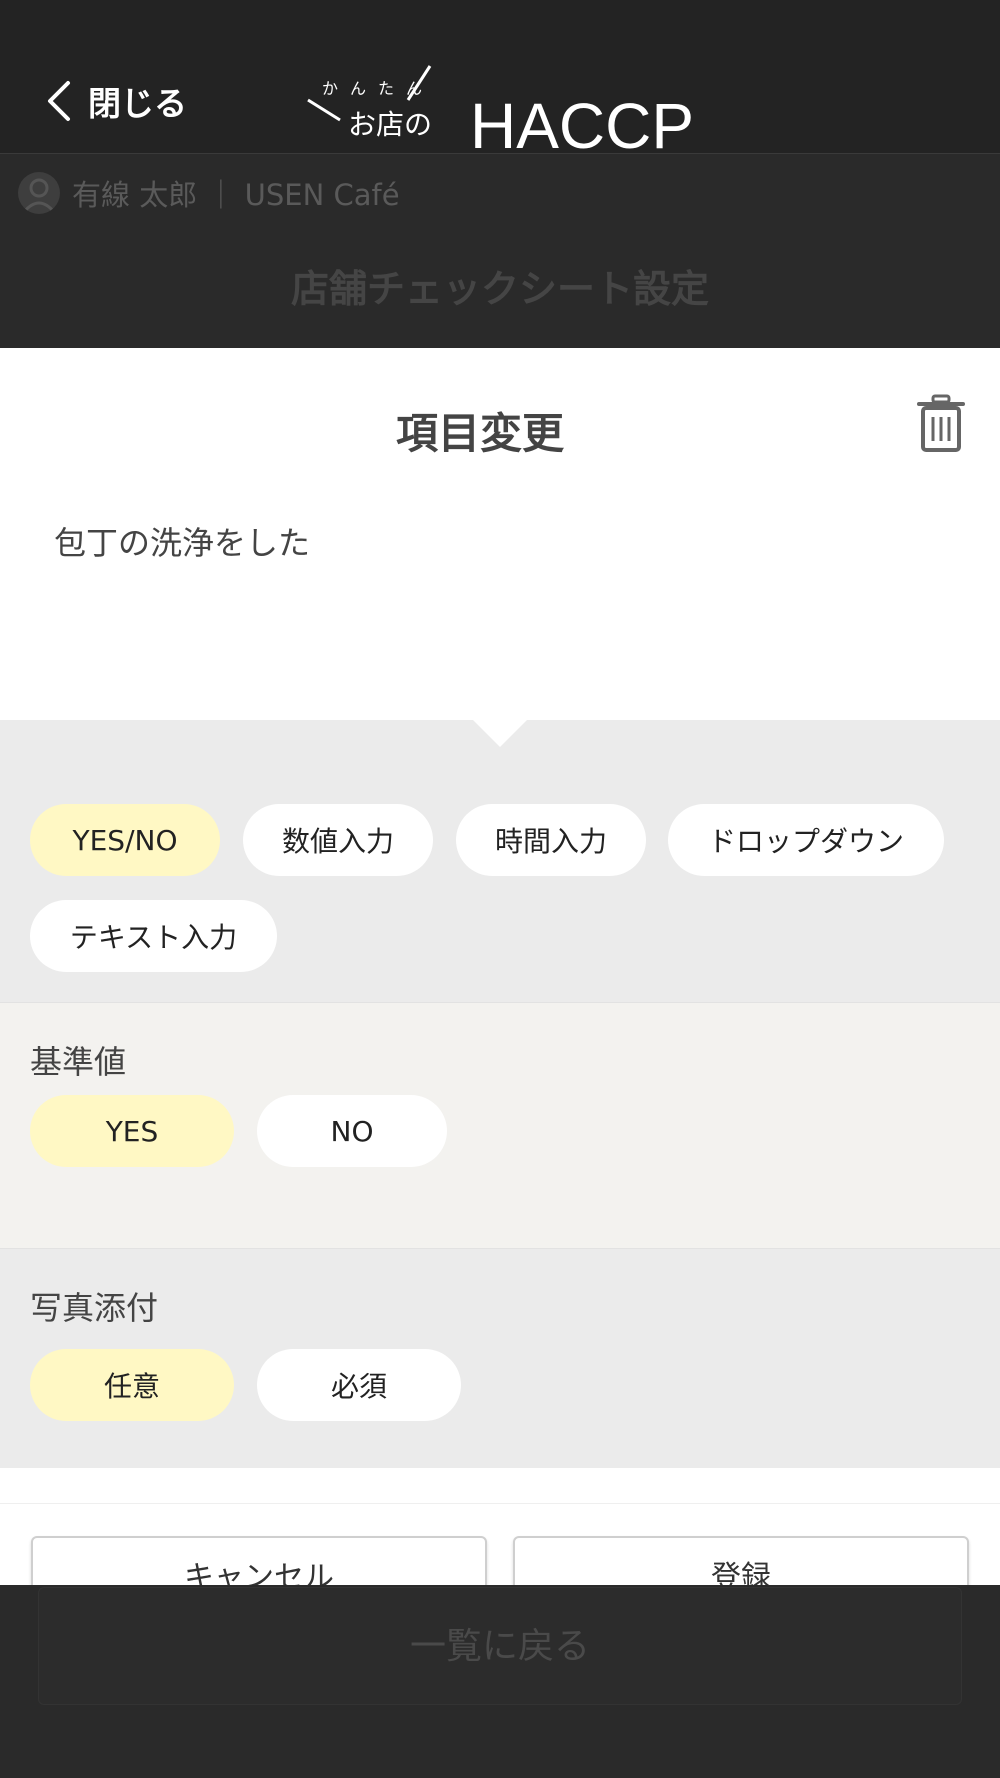 Image resolution: width=1000 pixels, height=1778 pixels. I want to click on type-time-button: 時間入力, so click(551, 840).